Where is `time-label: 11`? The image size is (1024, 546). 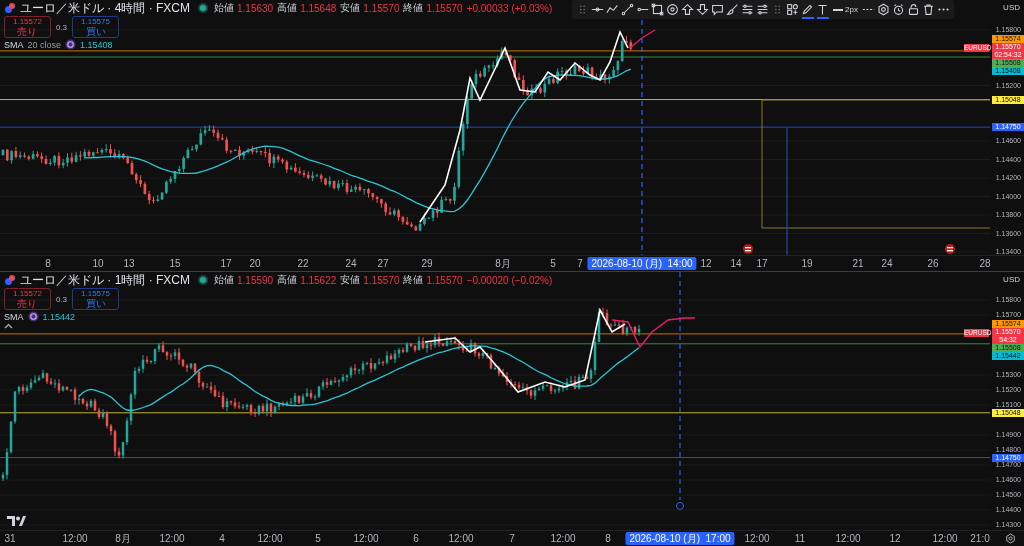 time-label: 11 is located at coordinates (800, 539).